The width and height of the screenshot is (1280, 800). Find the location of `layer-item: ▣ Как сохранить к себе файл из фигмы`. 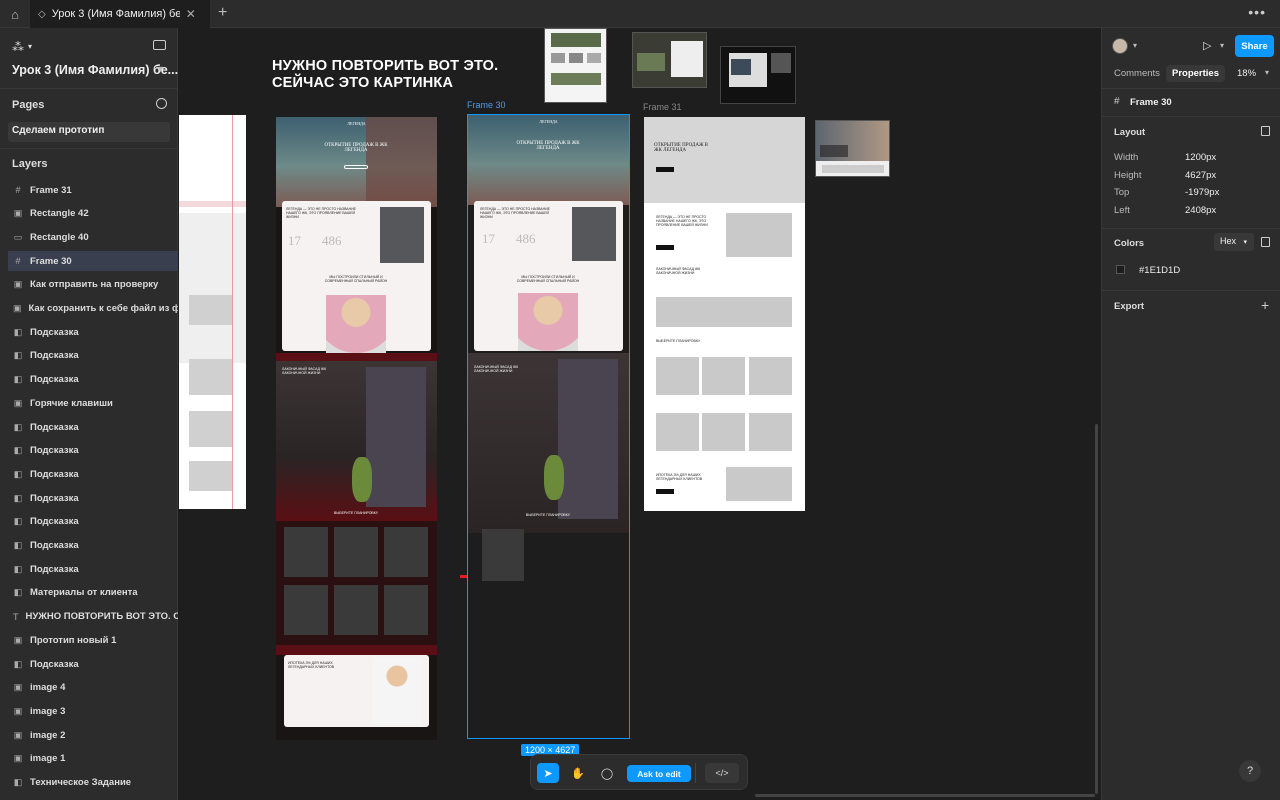

layer-item: ▣ Как сохранить к себе файл из фигмы is located at coordinates (93, 309).